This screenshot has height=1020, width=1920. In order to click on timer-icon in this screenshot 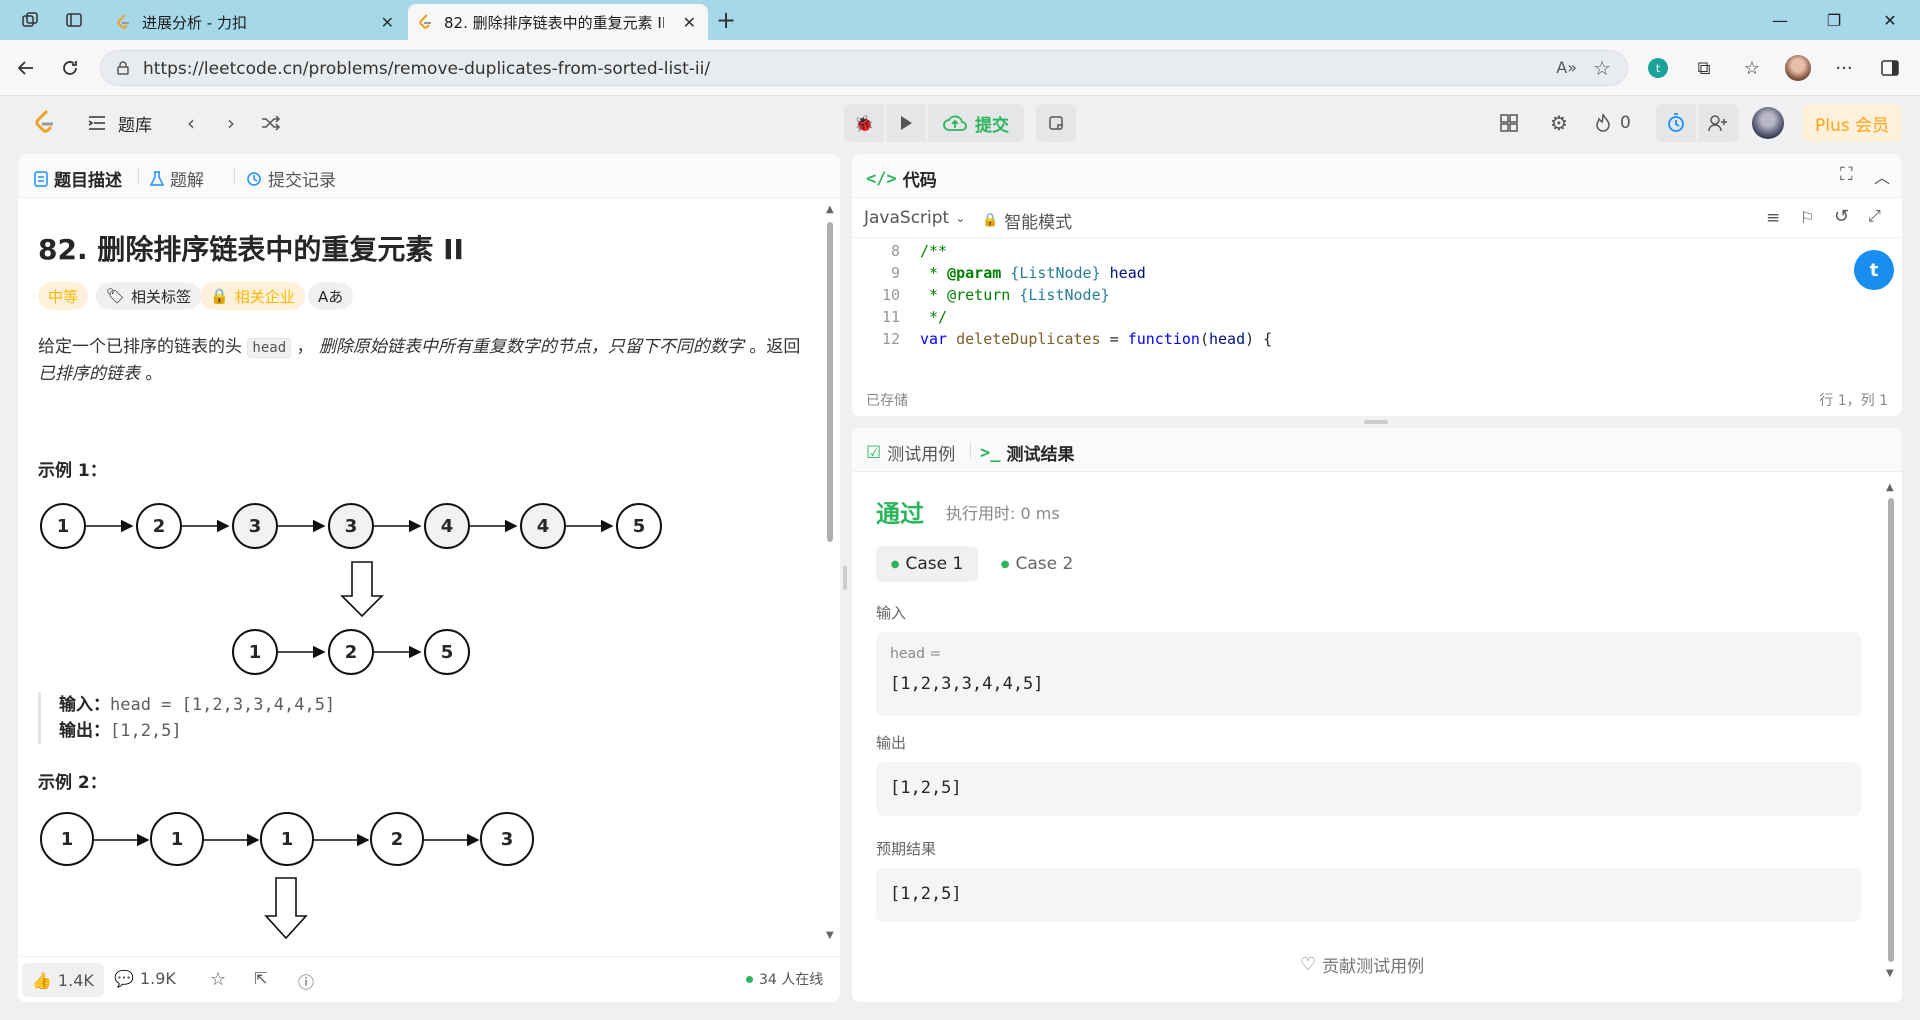, I will do `click(1676, 123)`.